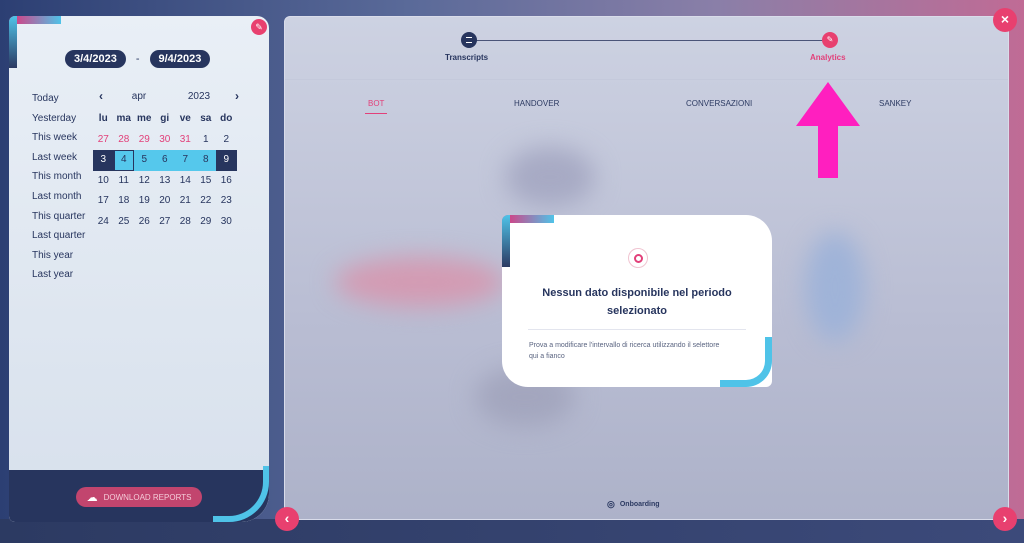 The image size is (1024, 543). What do you see at coordinates (185, 181) in the screenshot?
I see `calendar-day: 14` at bounding box center [185, 181].